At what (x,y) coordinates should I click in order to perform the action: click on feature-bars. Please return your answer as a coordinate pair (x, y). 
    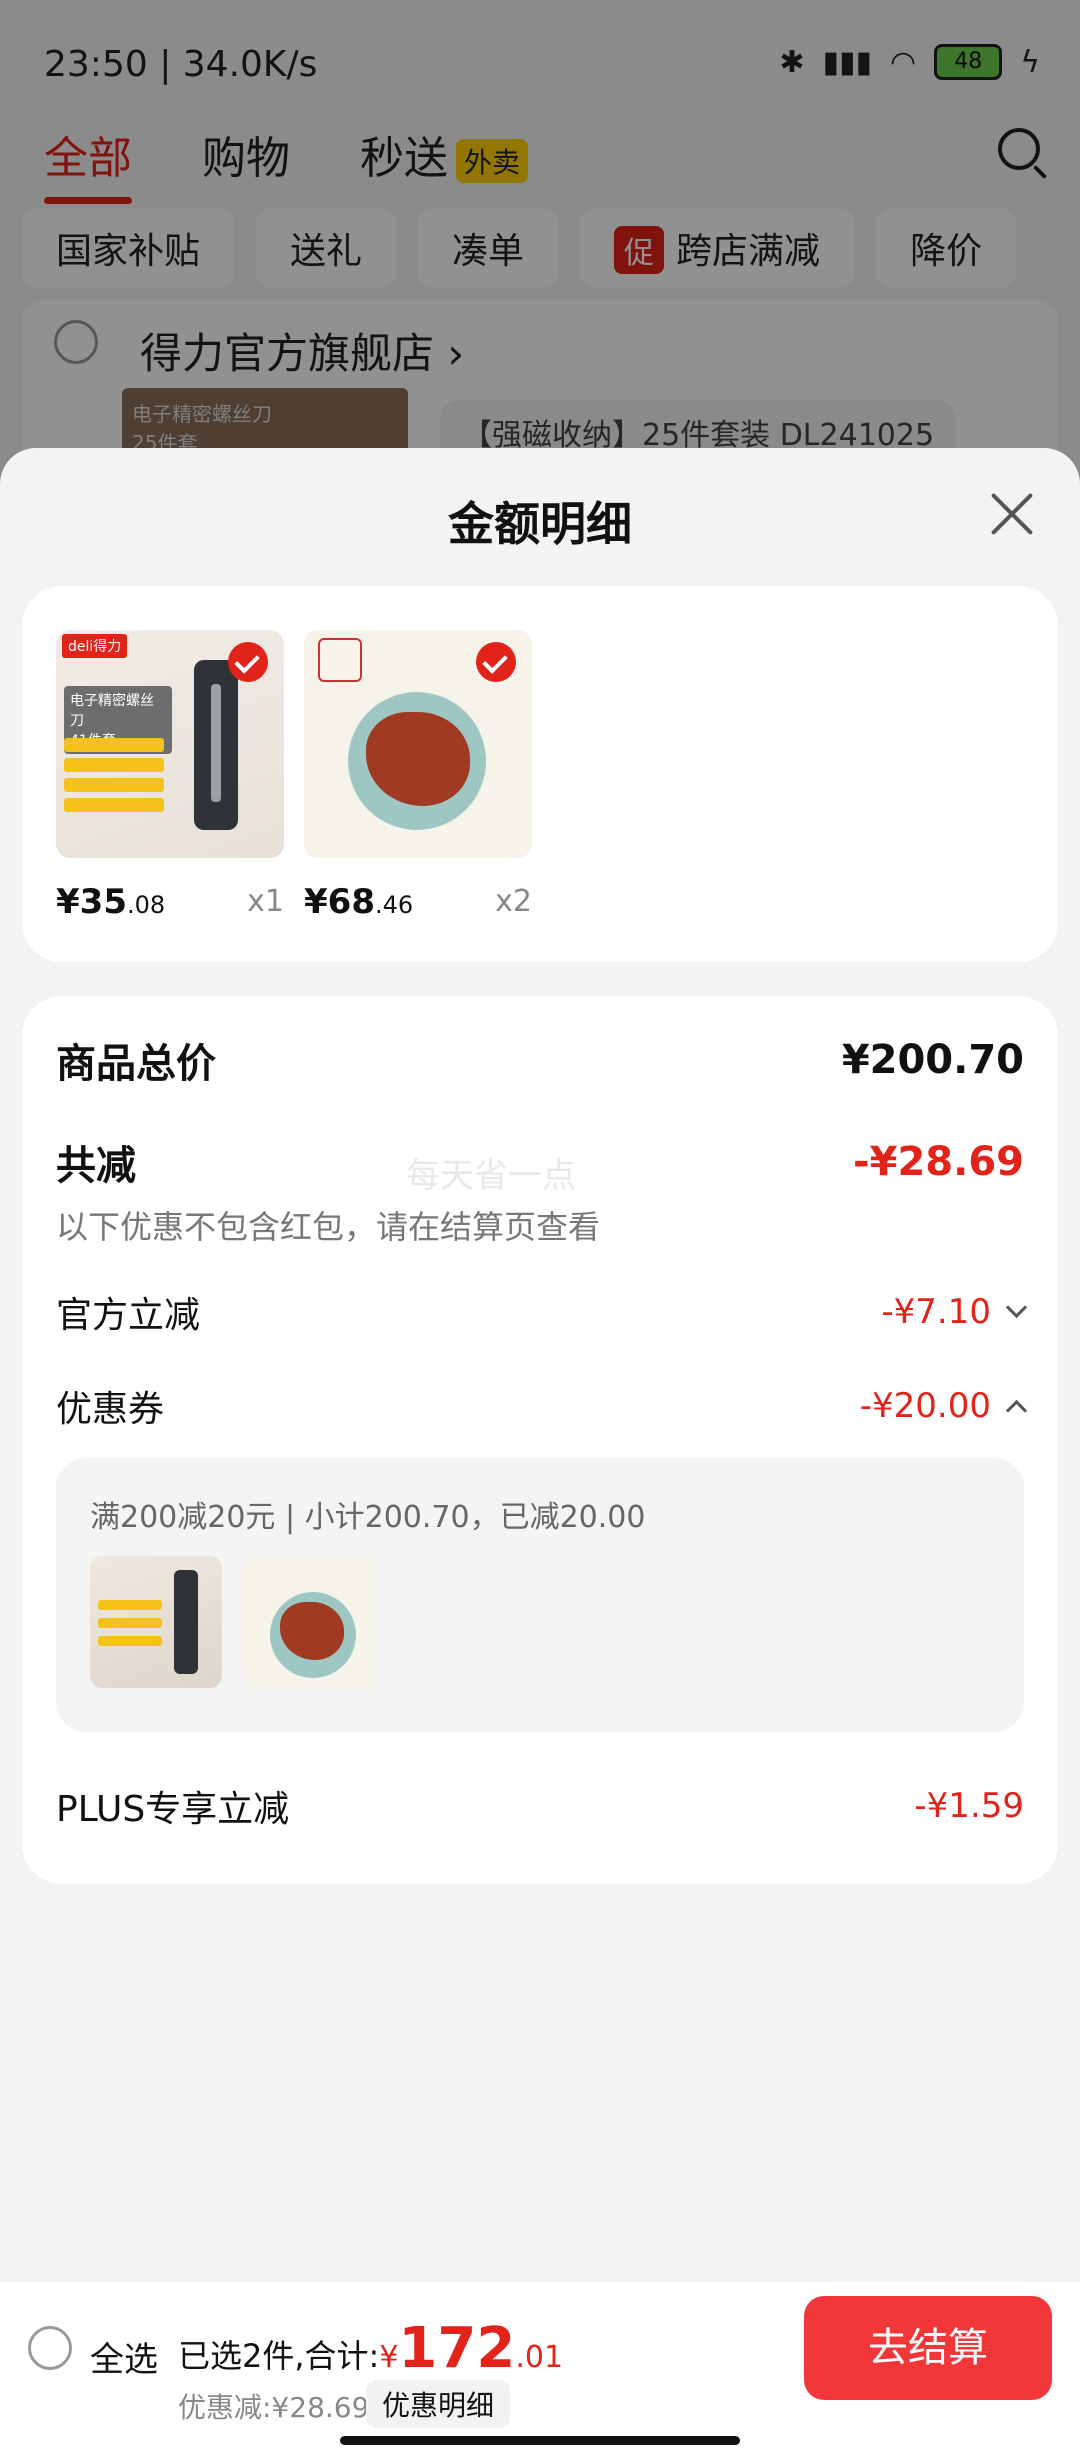
    Looking at the image, I should click on (114, 778).